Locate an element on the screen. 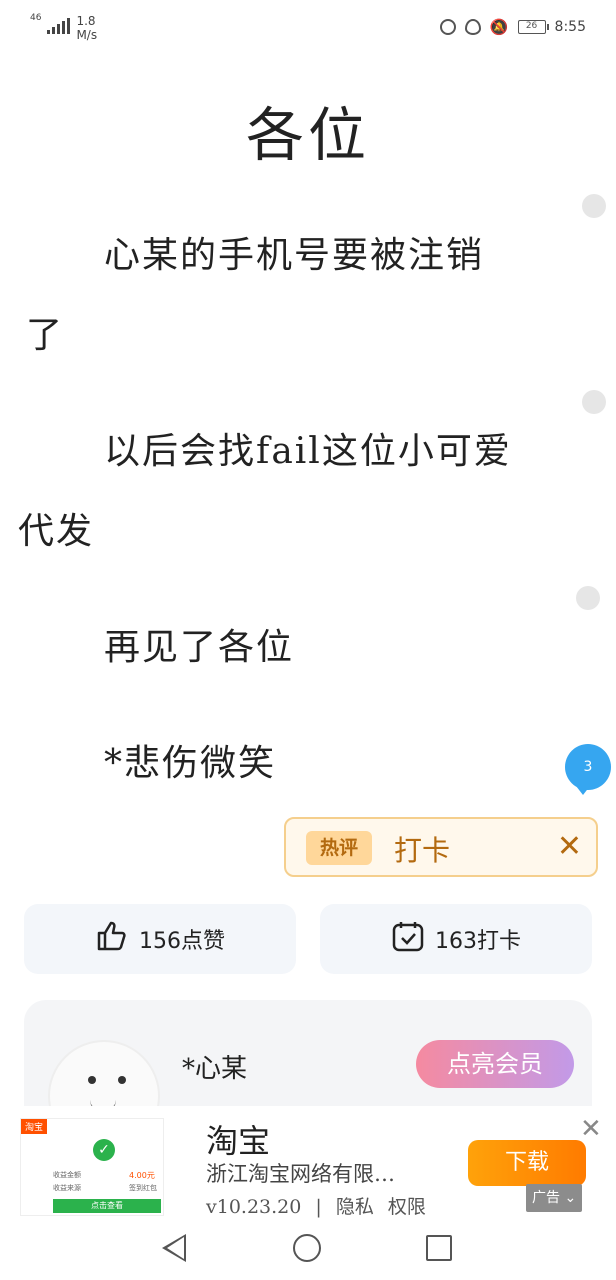  post-paragraph-4: *悲伤微笑 is located at coordinates (190, 763).